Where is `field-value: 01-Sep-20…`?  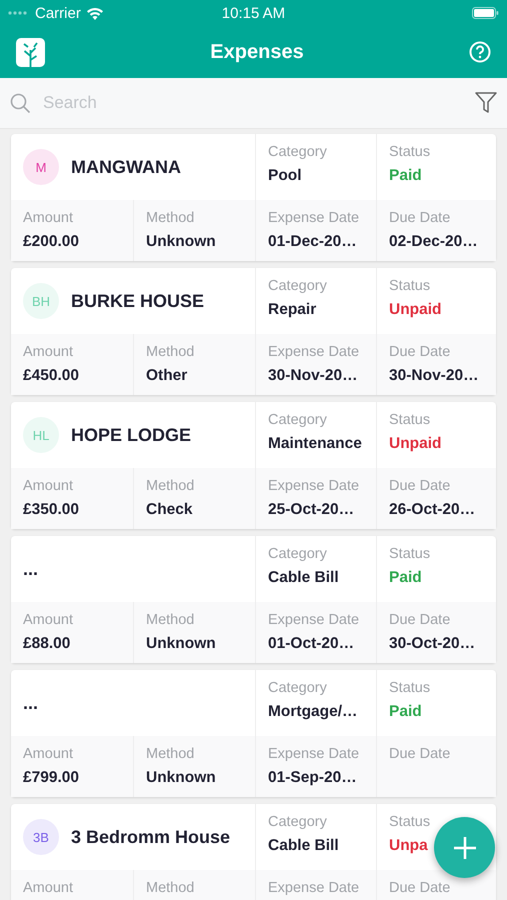 field-value: 01-Sep-20… is located at coordinates (312, 778).